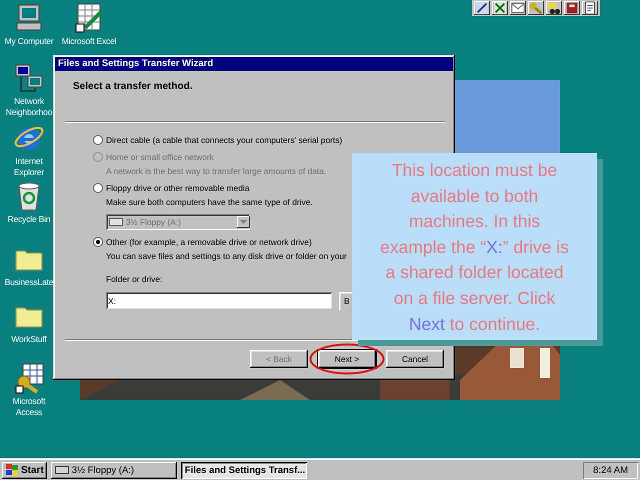  What do you see at coordinates (29, 282) in the screenshot?
I see `icon-label: BusinessLate` at bounding box center [29, 282].